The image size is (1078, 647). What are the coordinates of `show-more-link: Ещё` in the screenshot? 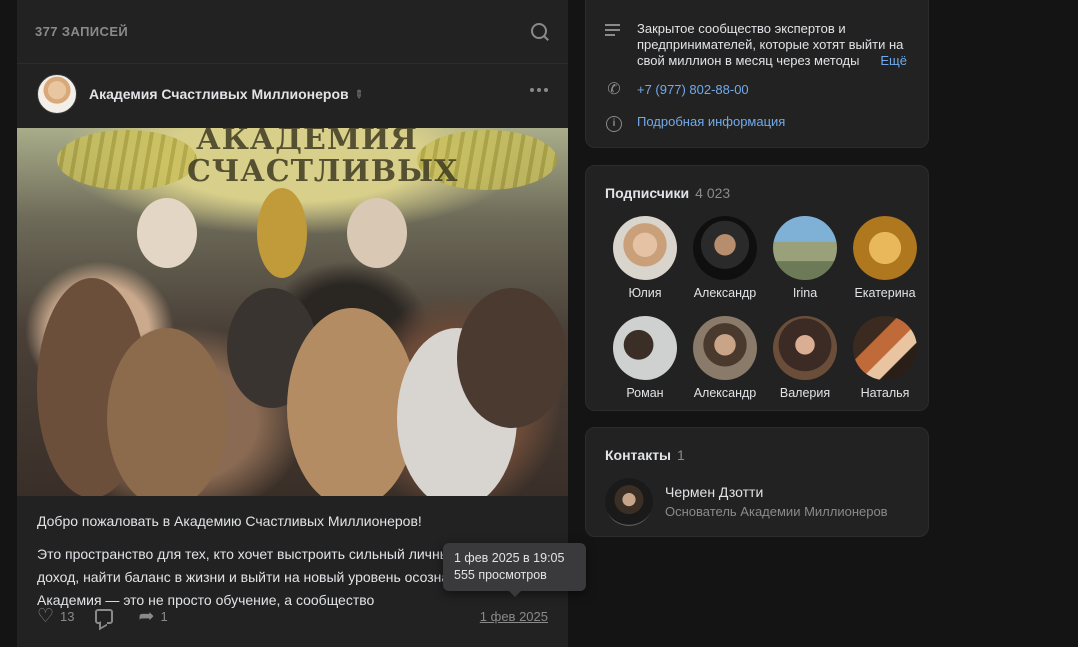 It's located at (881, 61).